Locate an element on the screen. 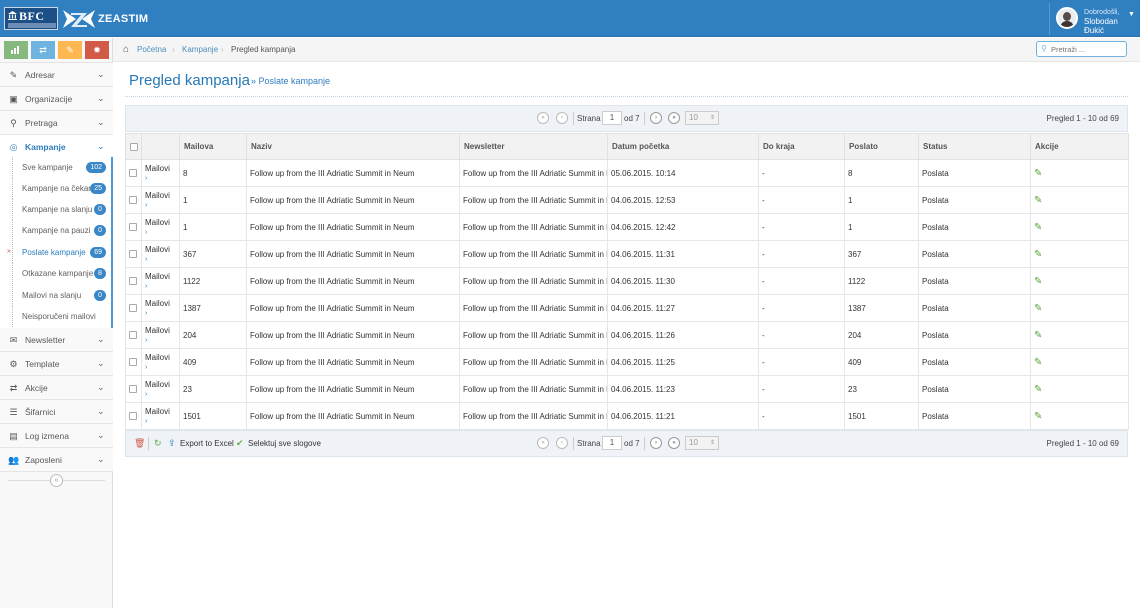 The height and width of the screenshot is (608, 1140). sidebar-item-log-izmena: ▤ Log izmena ⌄ is located at coordinates (56, 436).